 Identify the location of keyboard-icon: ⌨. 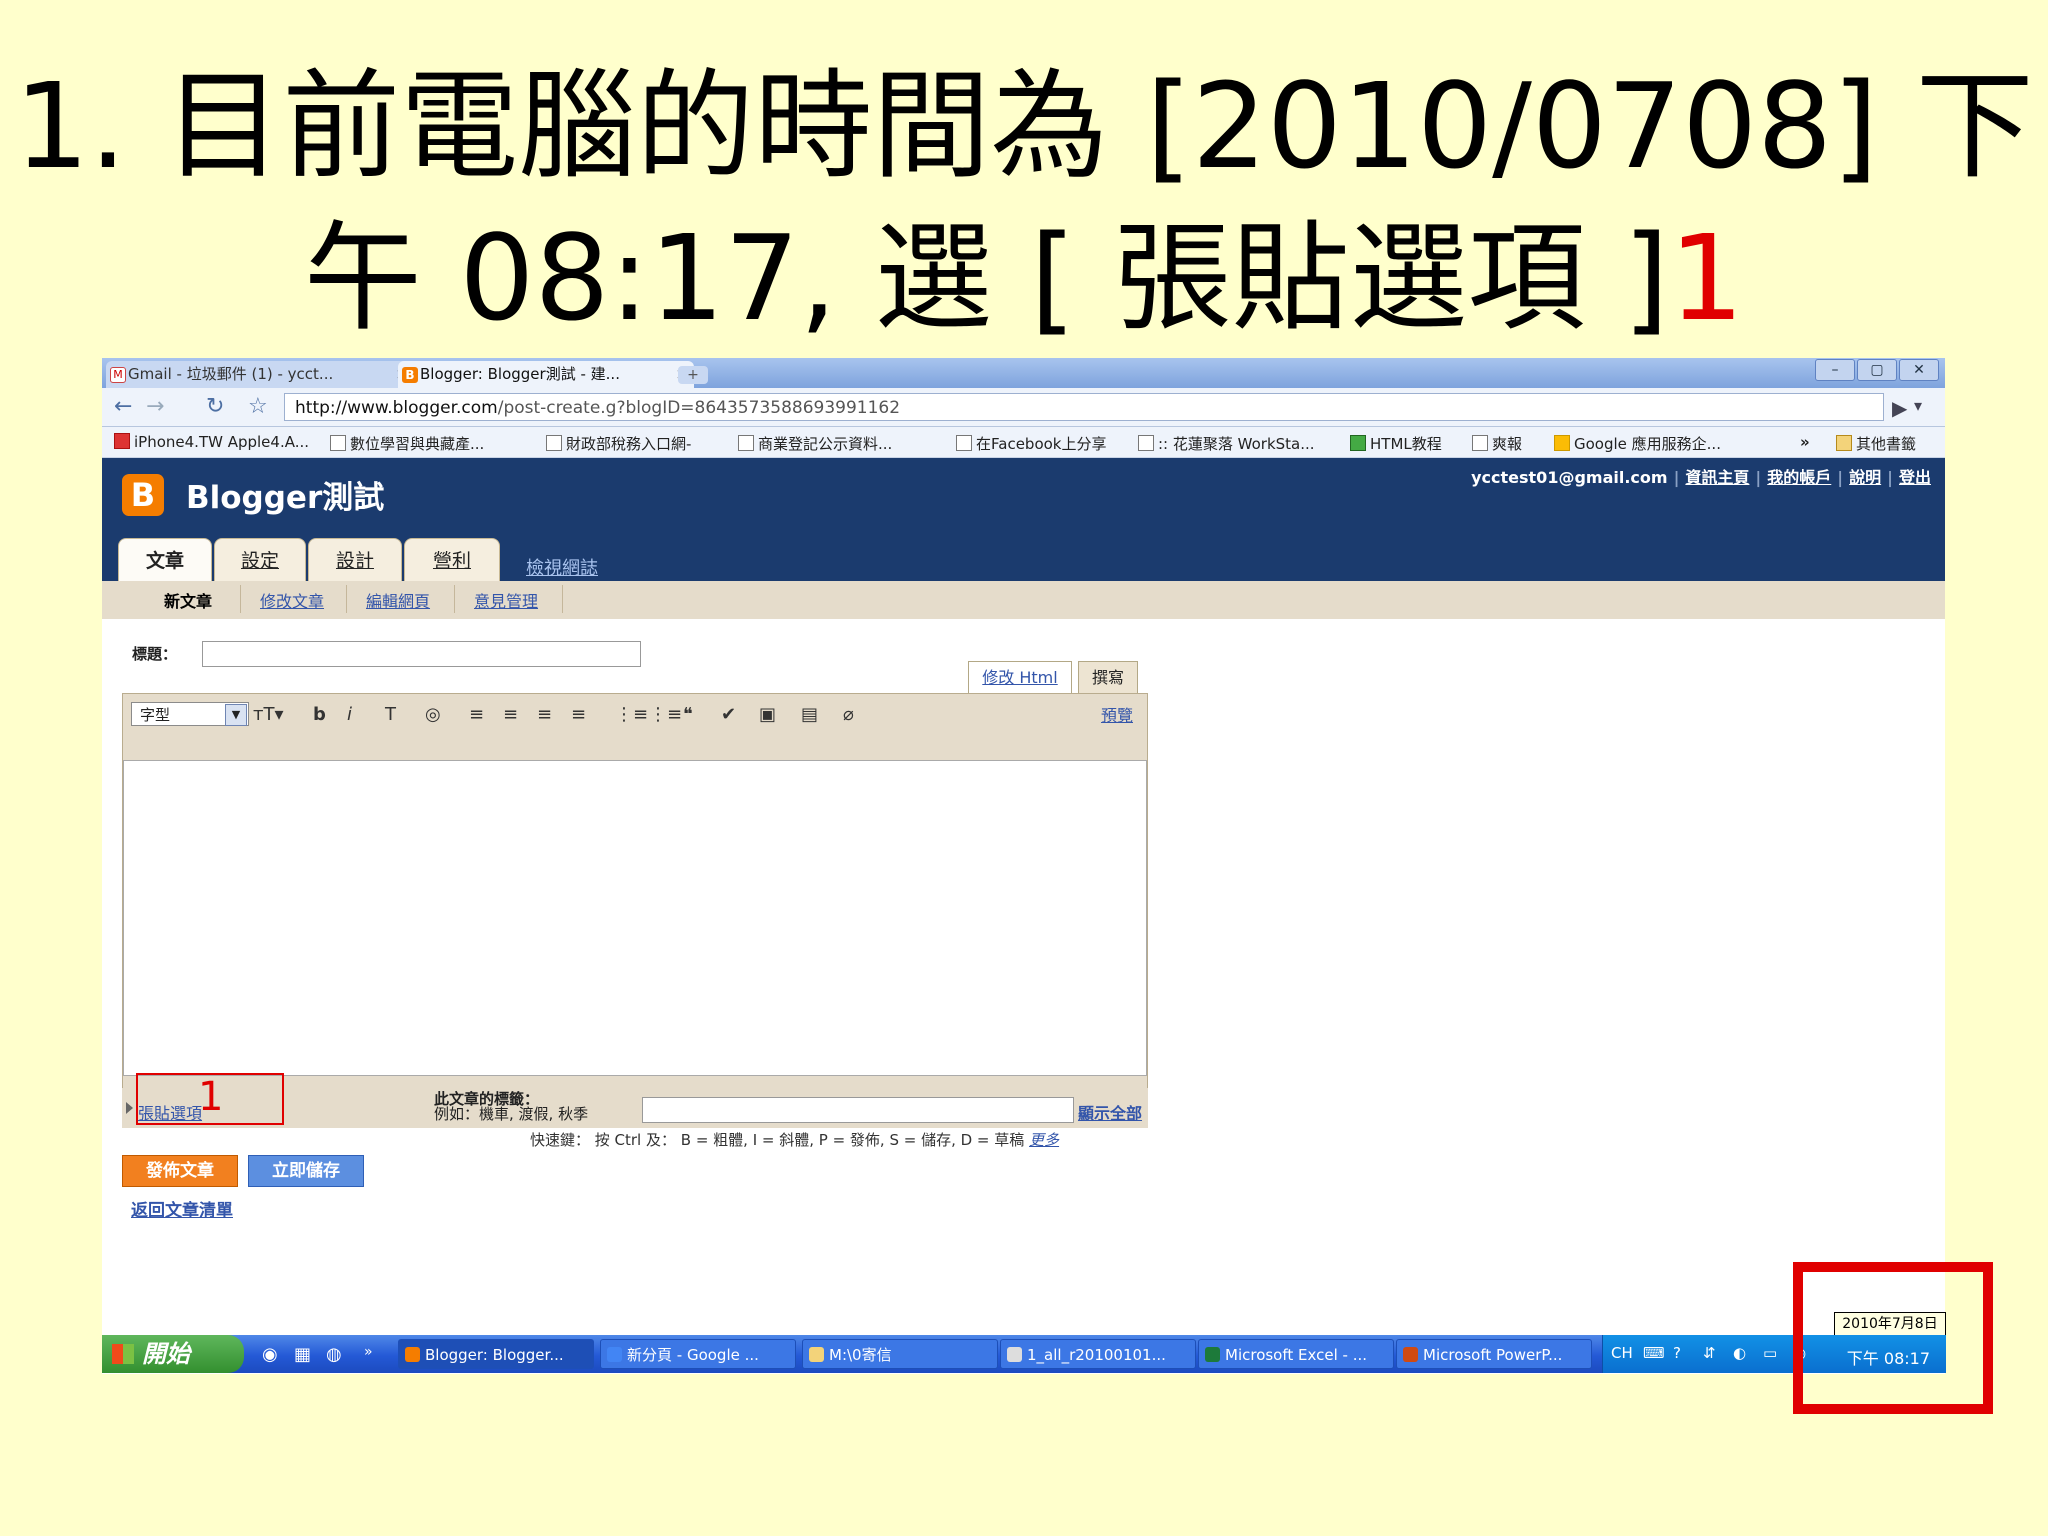
(1654, 1353).